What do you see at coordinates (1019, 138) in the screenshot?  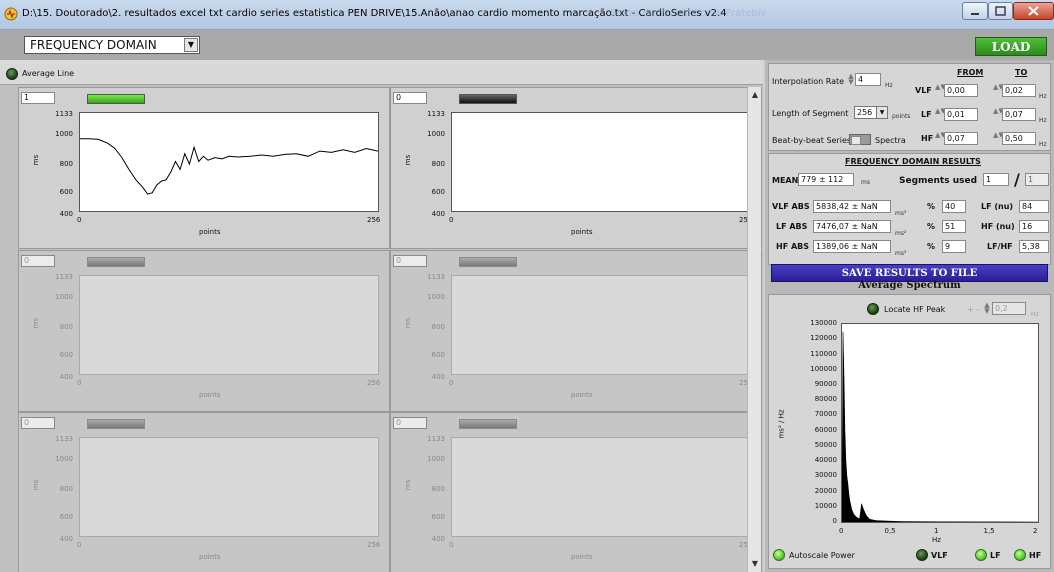 I see `band-to-field: 0,50` at bounding box center [1019, 138].